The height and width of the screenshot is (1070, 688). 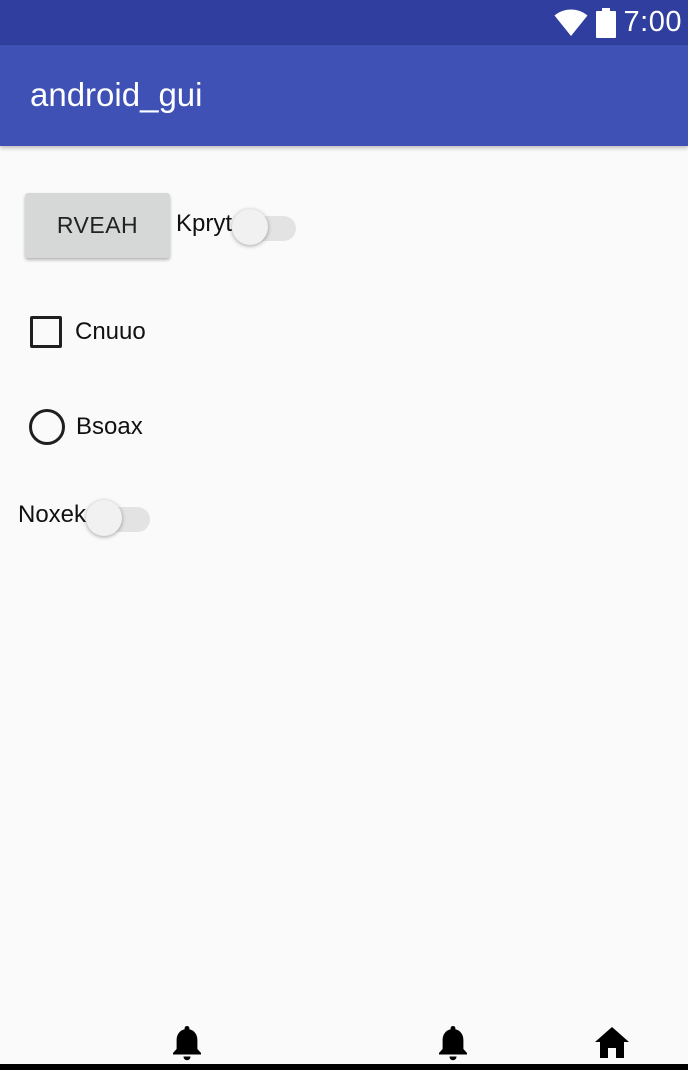 I want to click on app-title: android_gui, so click(x=116, y=94).